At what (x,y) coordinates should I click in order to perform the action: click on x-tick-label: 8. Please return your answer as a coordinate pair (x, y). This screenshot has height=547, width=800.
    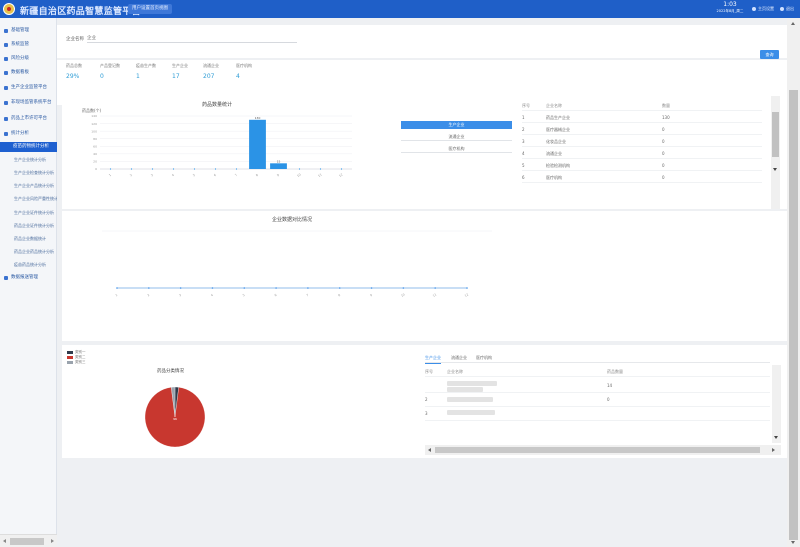
    Looking at the image, I should click on (257, 175).